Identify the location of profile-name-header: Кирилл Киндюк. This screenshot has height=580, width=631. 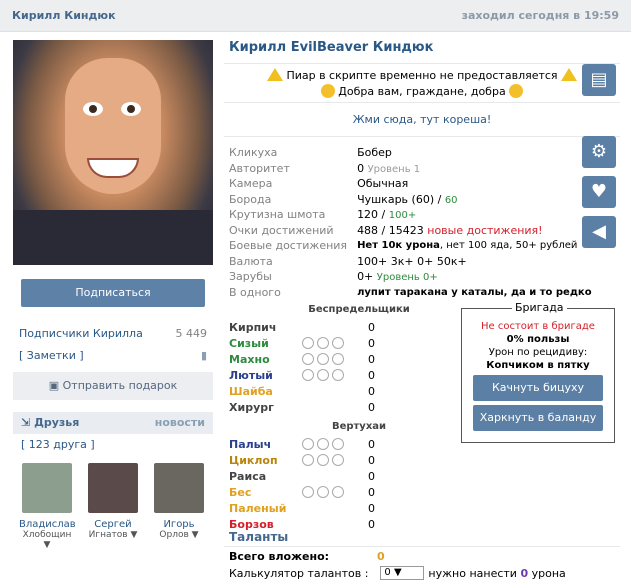
(64, 15).